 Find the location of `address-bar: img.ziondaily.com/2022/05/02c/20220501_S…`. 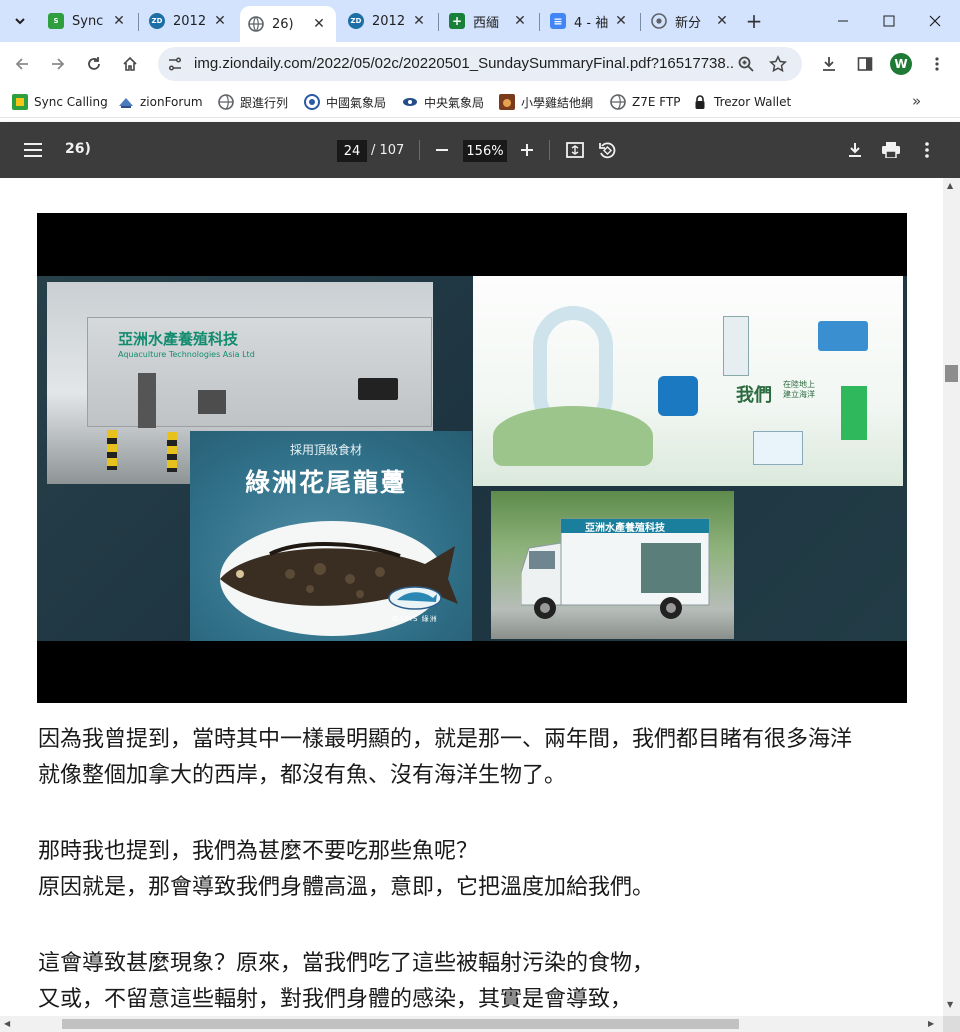

address-bar: img.ziondaily.com/2022/05/02c/20220501_S… is located at coordinates (480, 64).